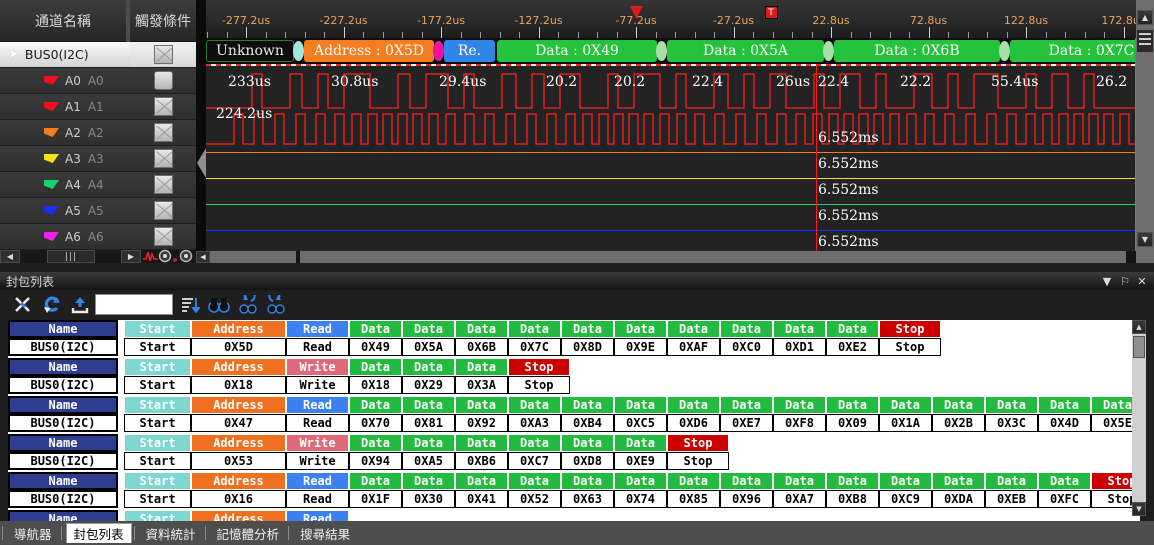 The height and width of the screenshot is (545, 1154). I want to click on cell-data: 0XC0, so click(746, 347).